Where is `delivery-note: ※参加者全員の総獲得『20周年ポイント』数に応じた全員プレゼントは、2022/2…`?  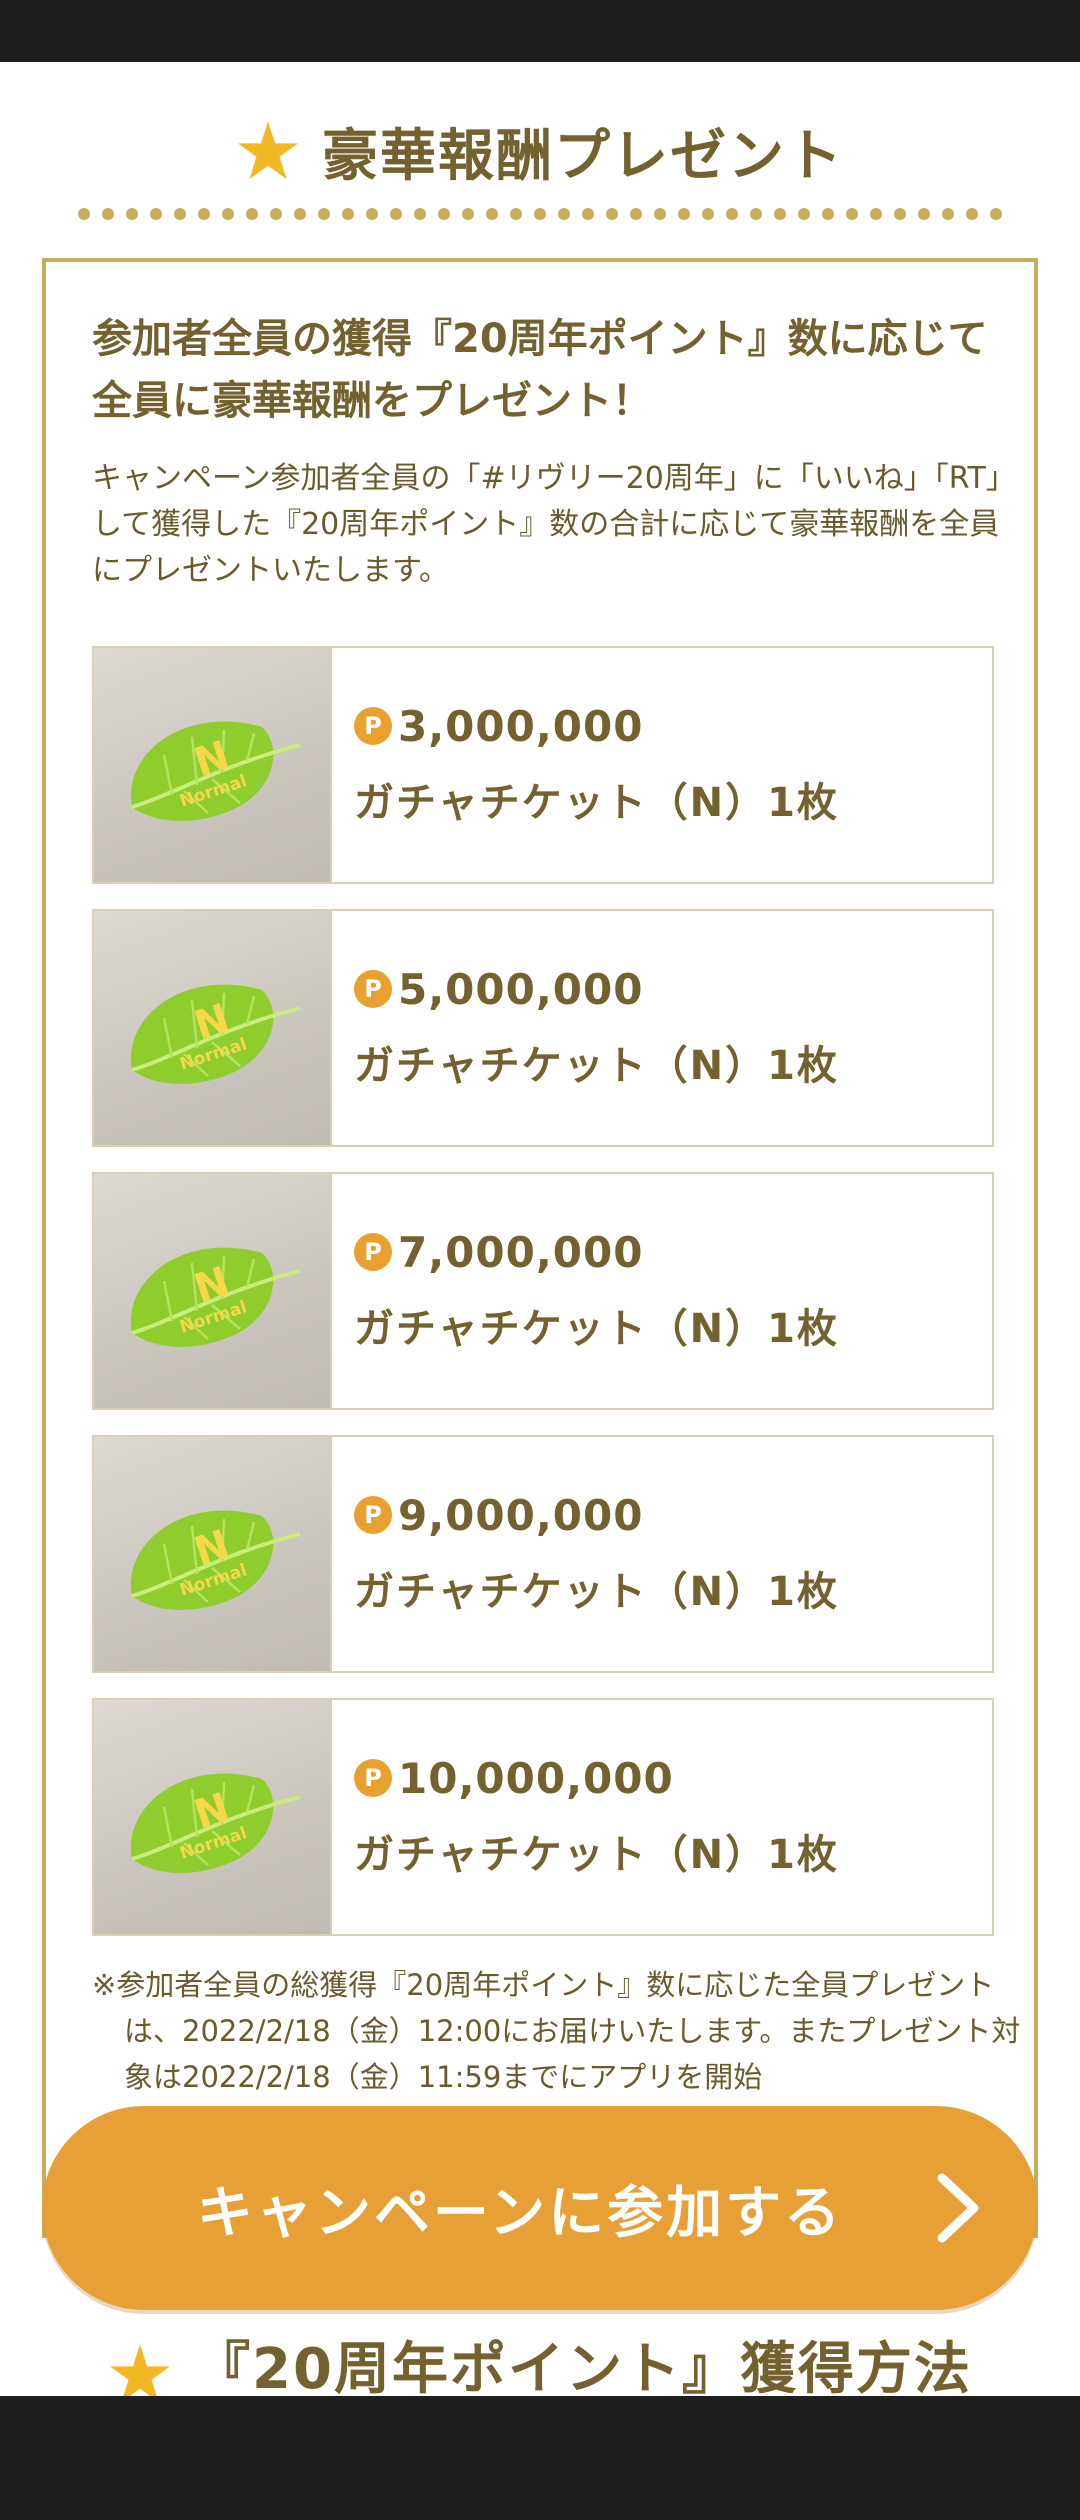 delivery-note: ※参加者全員の総獲得『20周年ポイント』数に応じた全員プレゼントは、2022/2… is located at coordinates (556, 2031).